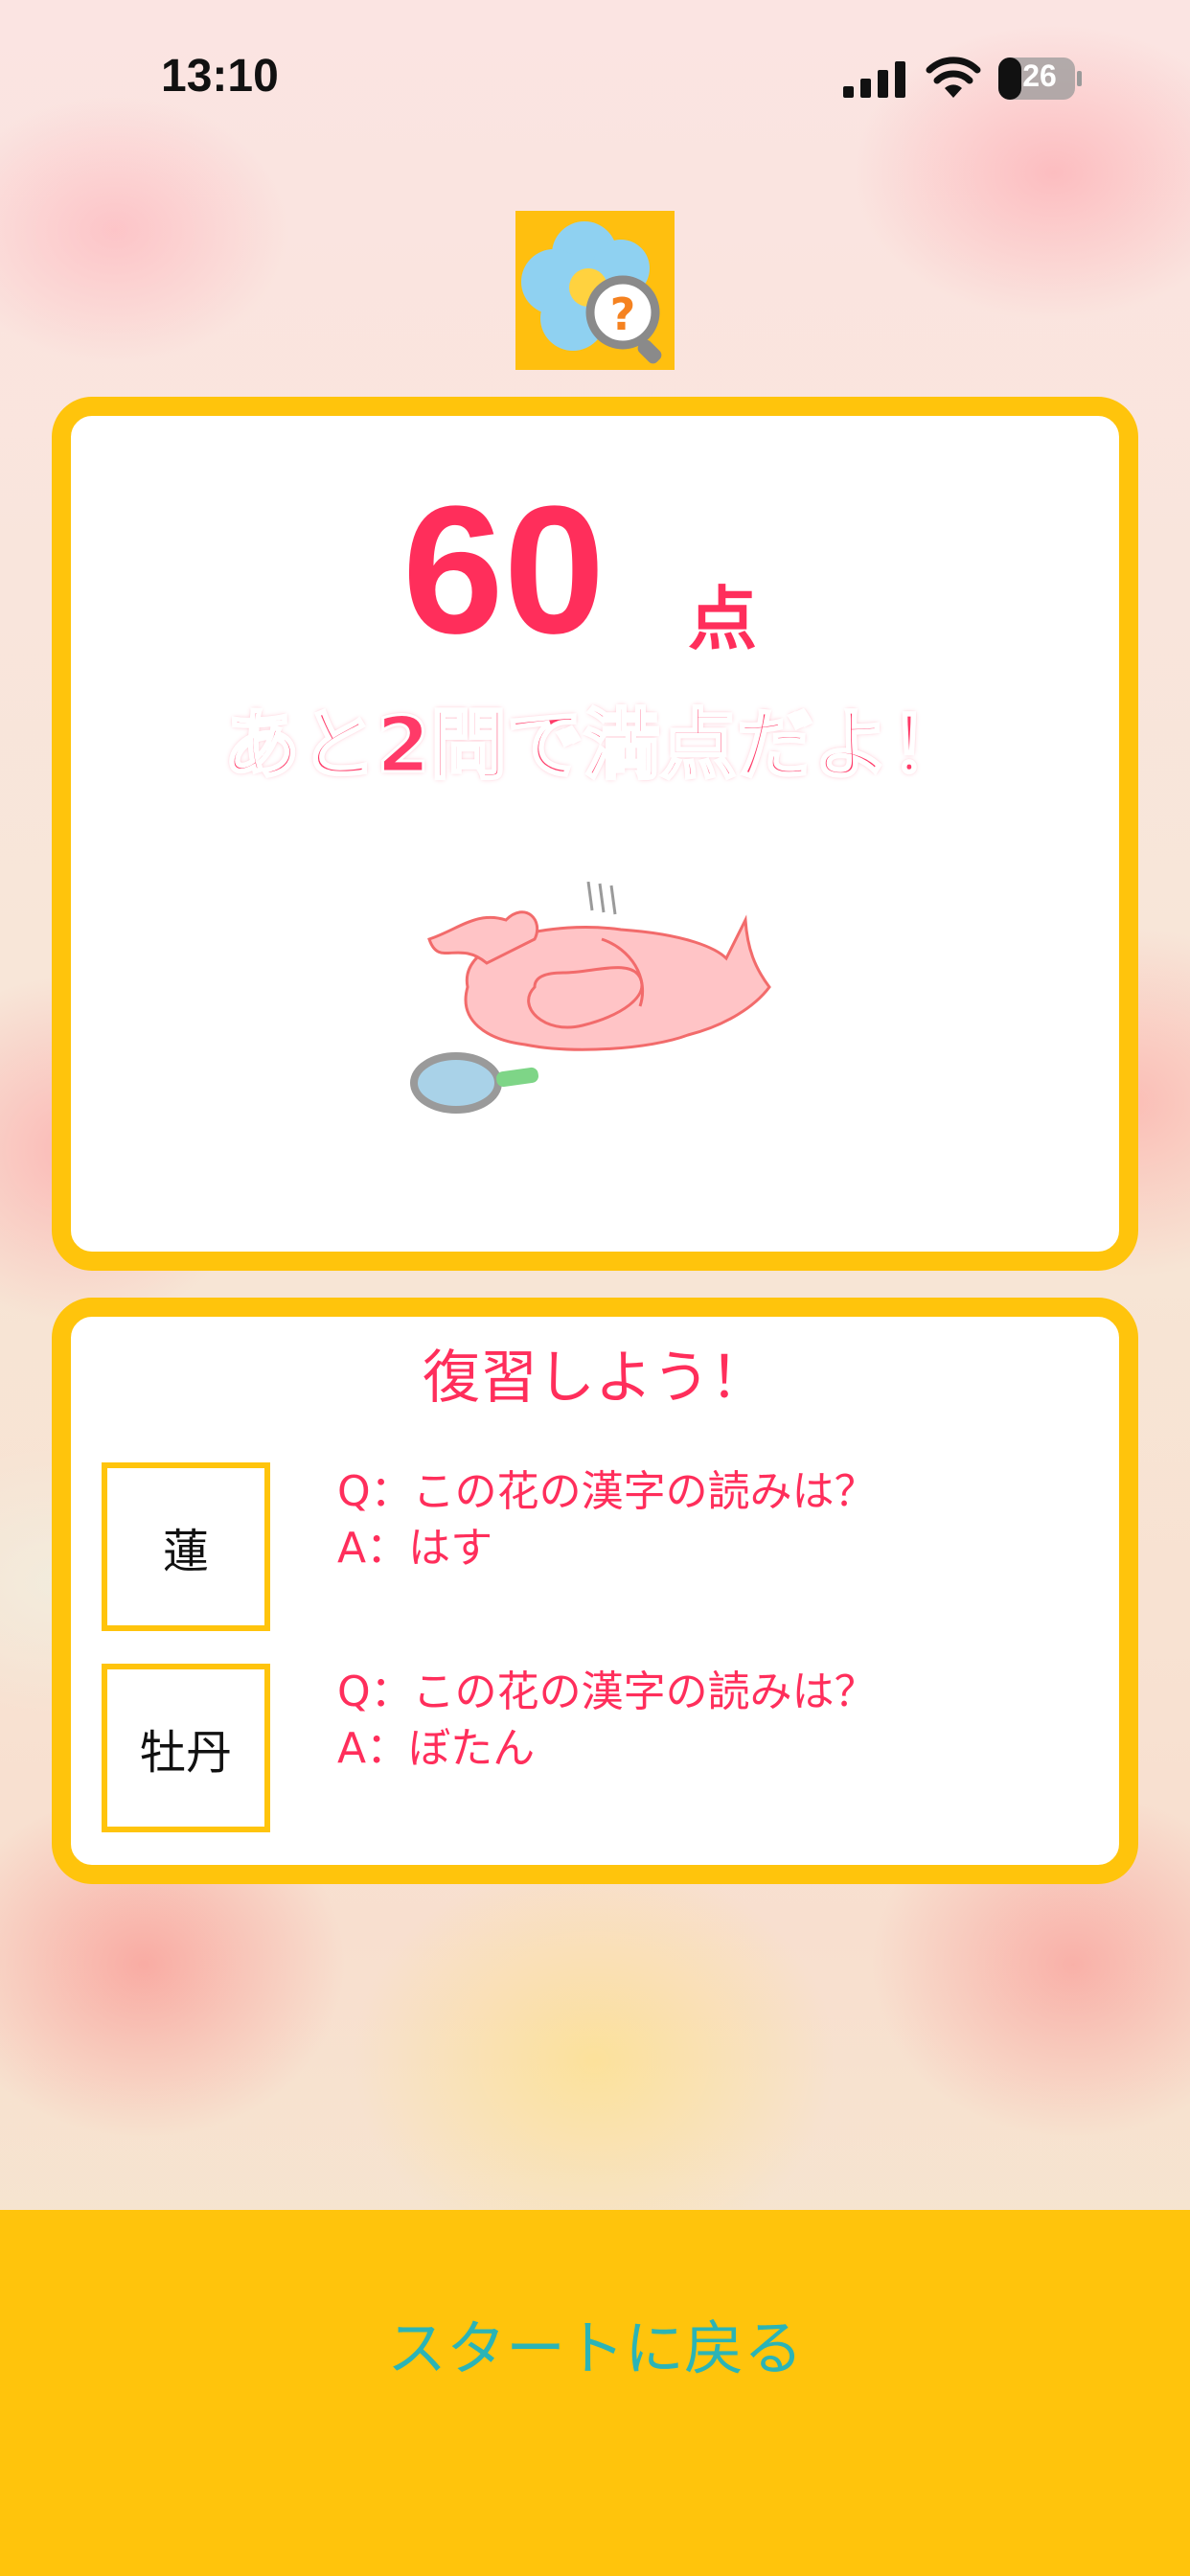 The width and height of the screenshot is (1190, 2576). What do you see at coordinates (874, 79) in the screenshot?
I see `signal-icon` at bounding box center [874, 79].